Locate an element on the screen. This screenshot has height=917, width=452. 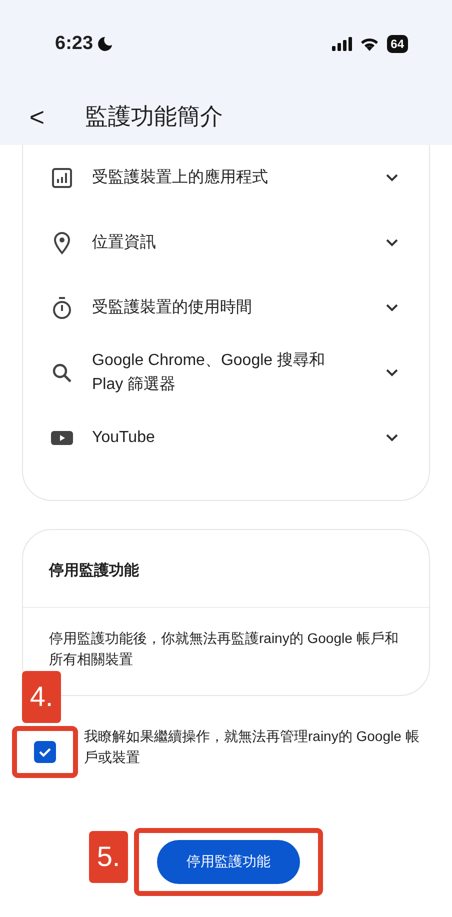
feature-row: 受監護裝置上的應用程式 is located at coordinates (226, 177).